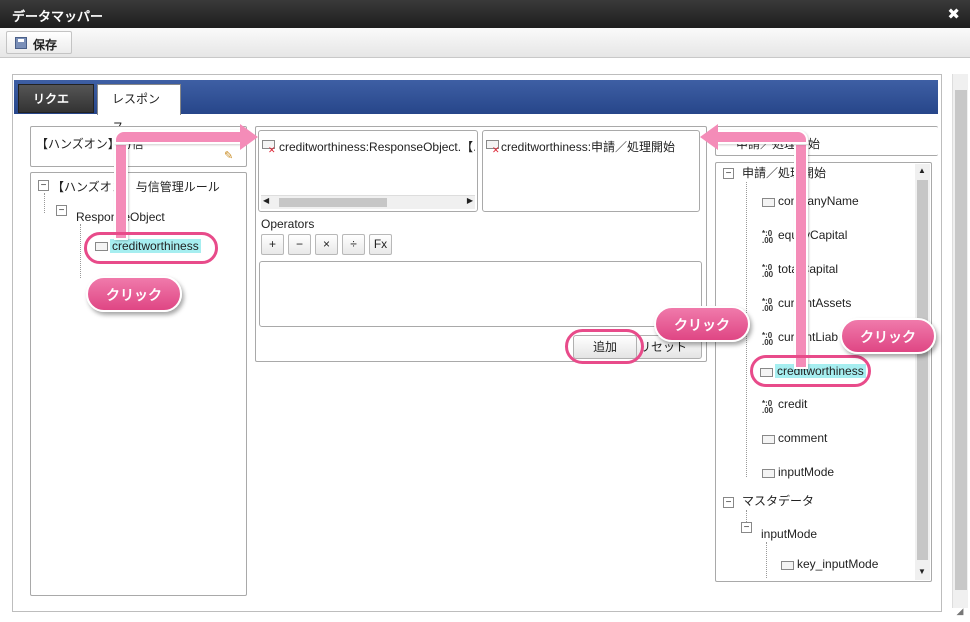  I want to click on window-title: データマッパー, so click(58, 16).